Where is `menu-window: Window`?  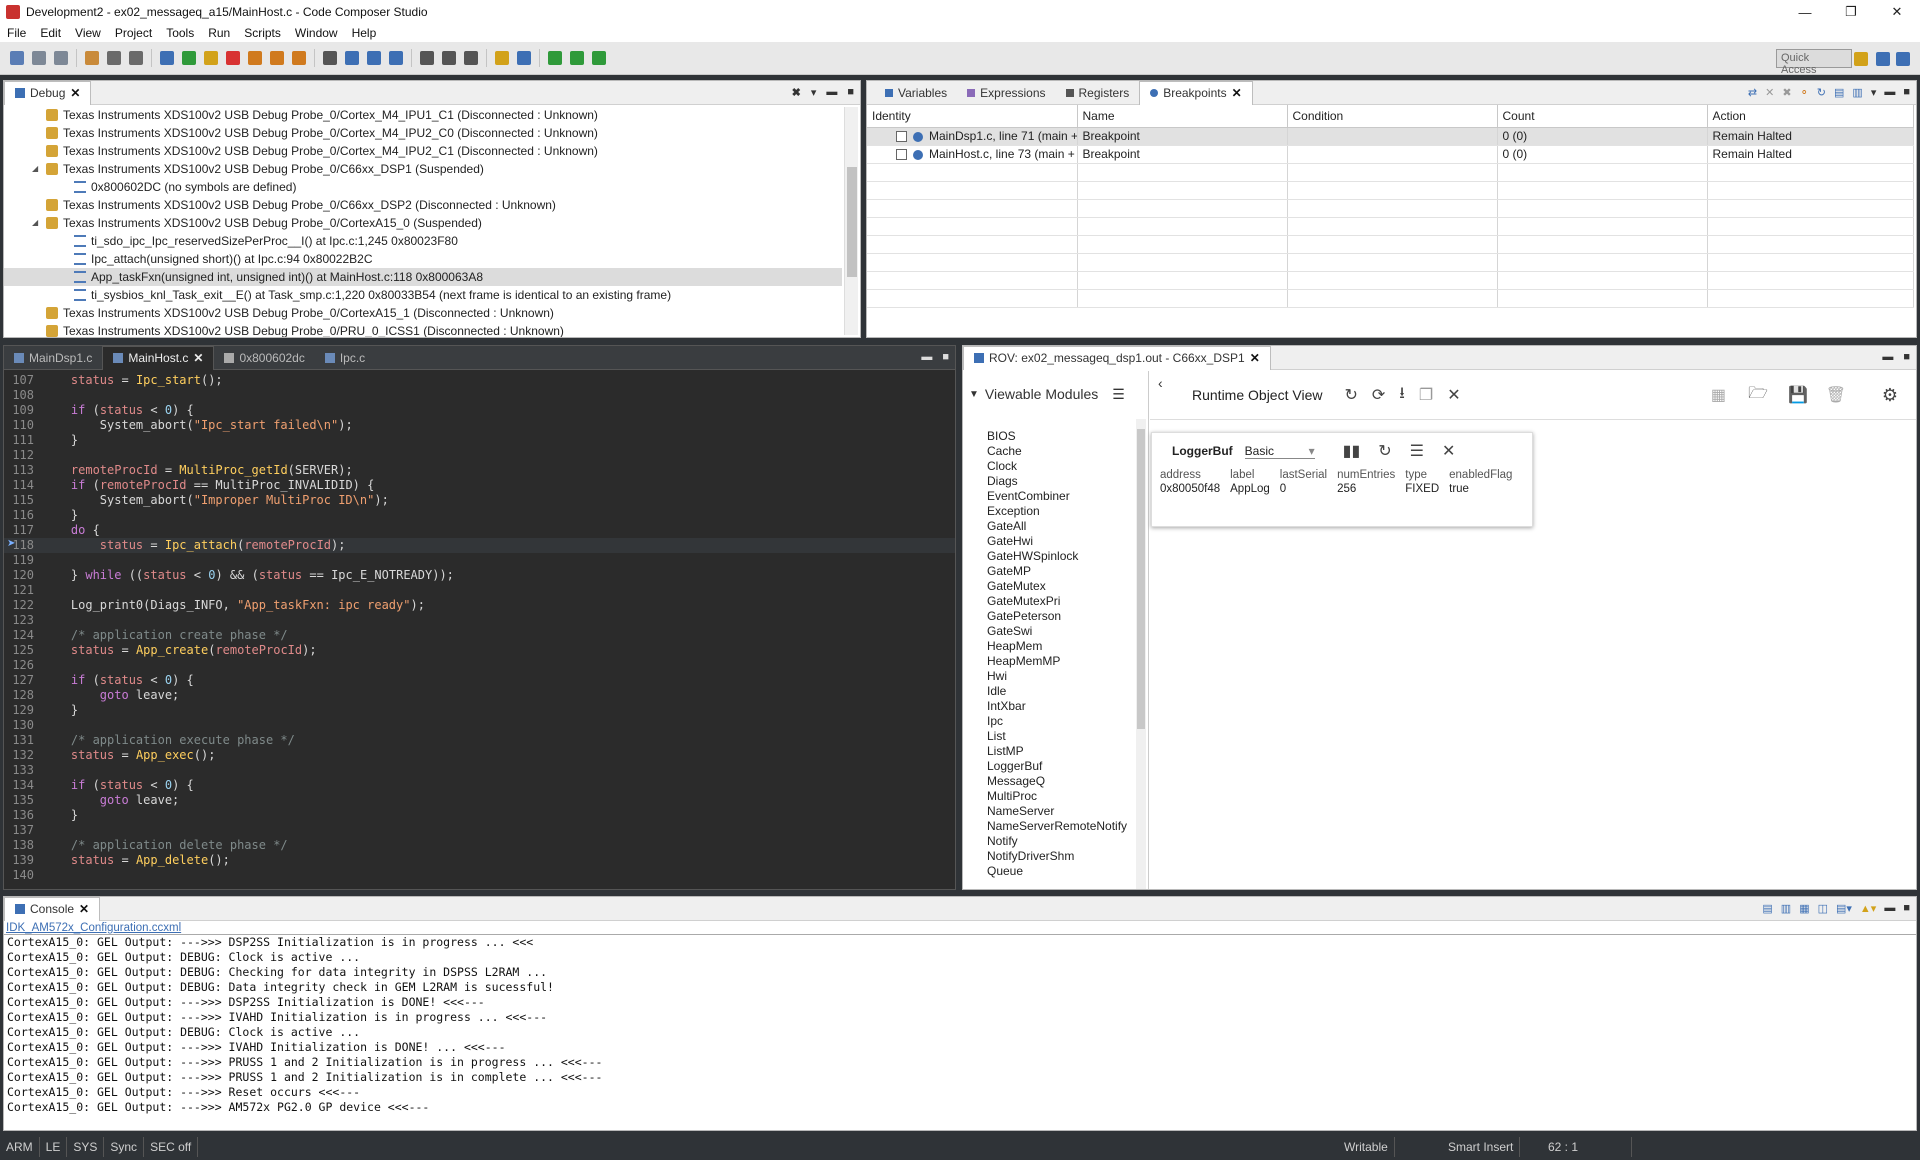
menu-window: Window is located at coordinates (316, 33).